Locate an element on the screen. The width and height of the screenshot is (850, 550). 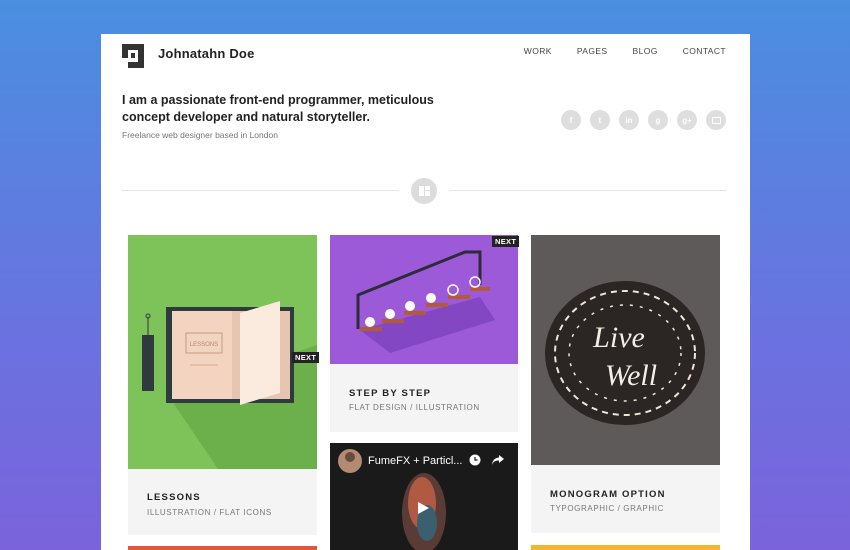
linkedin-icon: in is located at coordinates (629, 120).